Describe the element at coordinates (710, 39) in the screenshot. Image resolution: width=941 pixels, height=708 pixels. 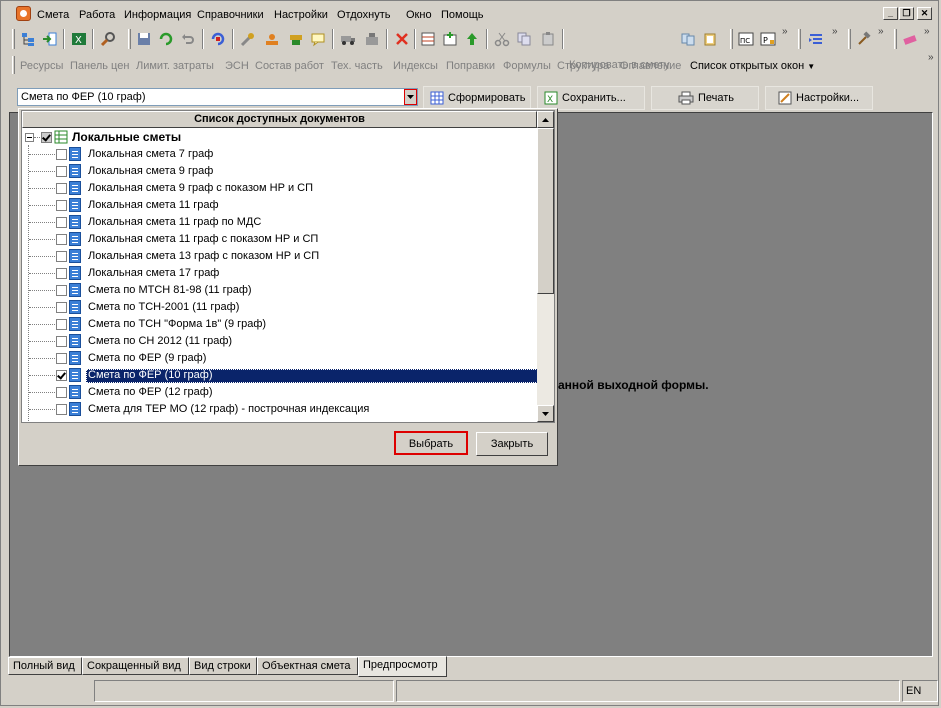
I see `paste-small-icon` at that location.